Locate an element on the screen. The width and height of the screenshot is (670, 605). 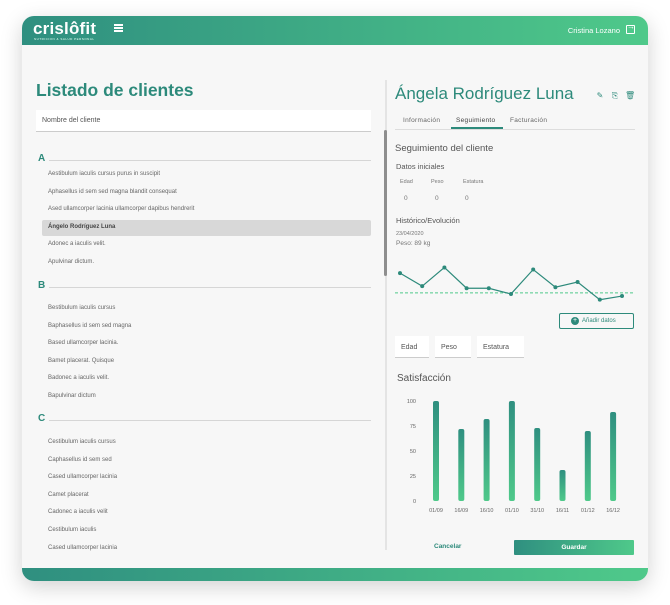
client-list-item: Ángelo Rodríguez Luna is located at coordinates (206, 227).